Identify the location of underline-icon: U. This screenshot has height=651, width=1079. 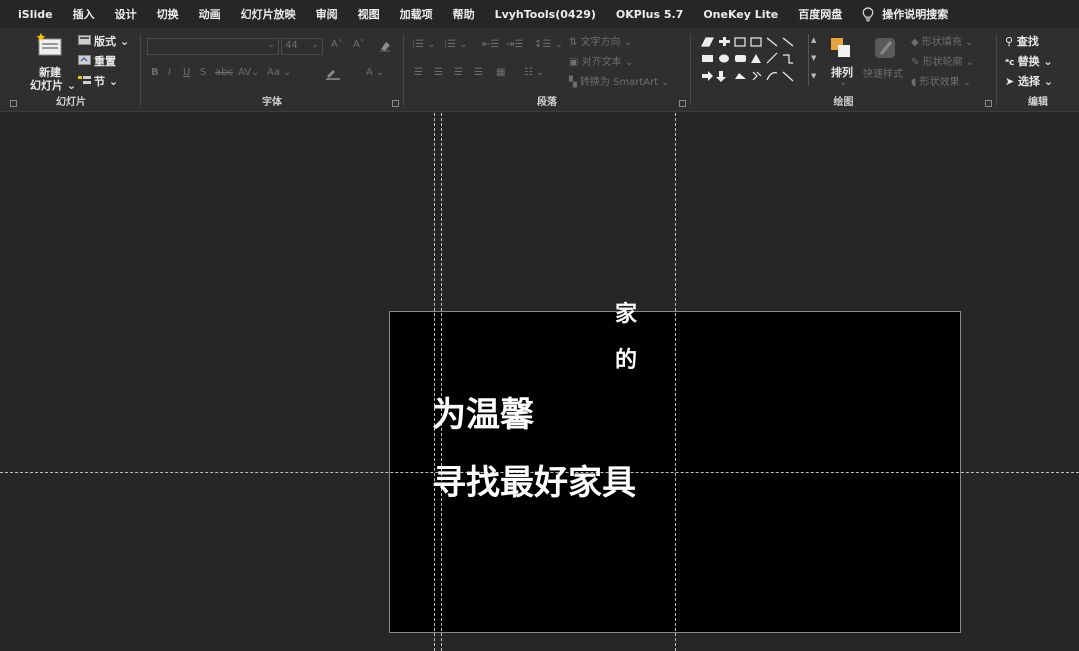
(186, 72).